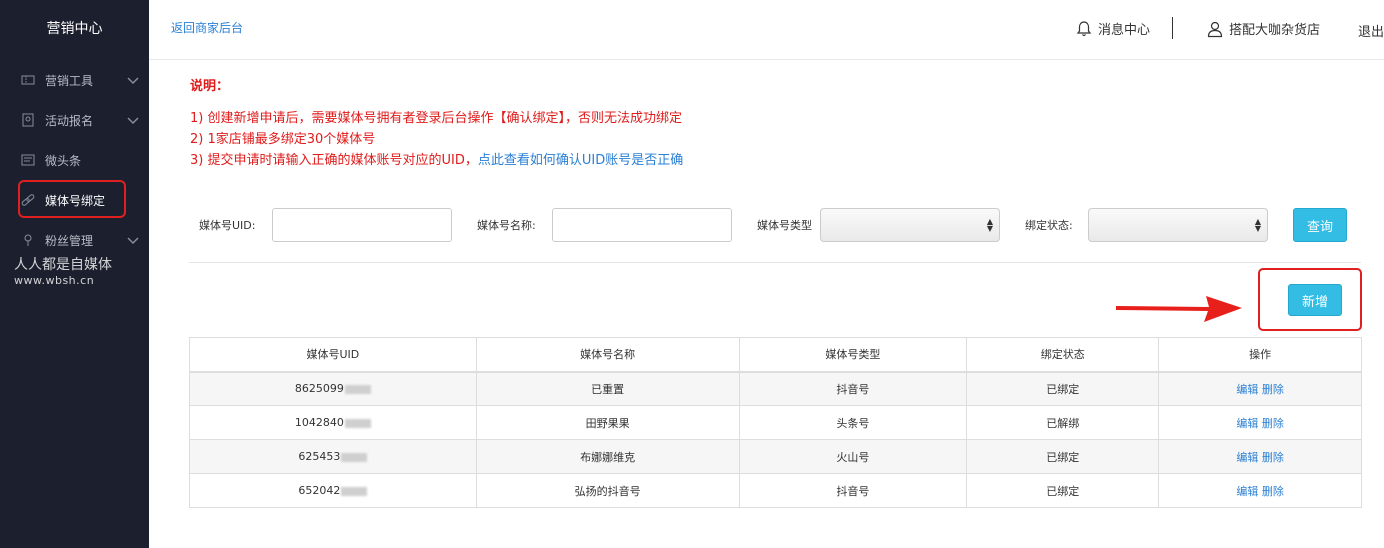  What do you see at coordinates (1215, 29) in the screenshot?
I see `user-icon` at bounding box center [1215, 29].